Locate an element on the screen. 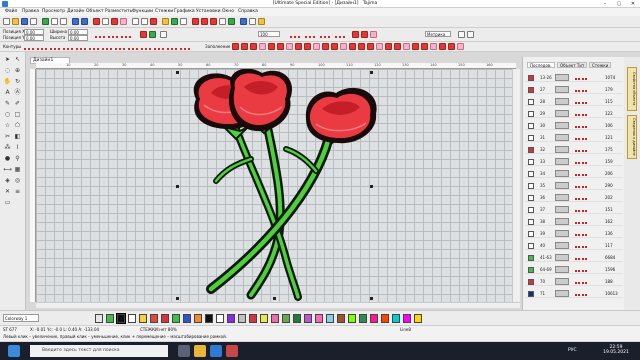 The width and height of the screenshot is (640, 360). sequin-icon: ◎ is located at coordinates (17, 180).